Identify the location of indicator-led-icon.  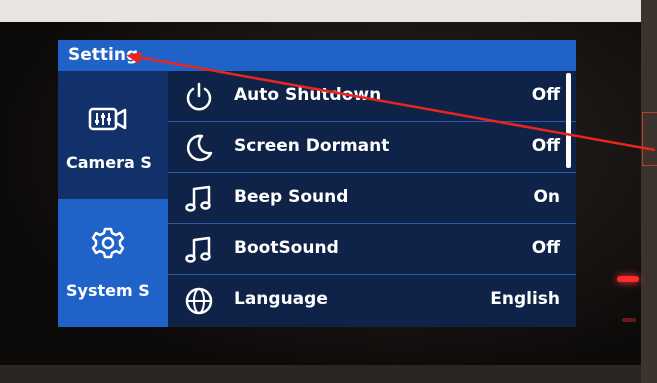
(629, 320).